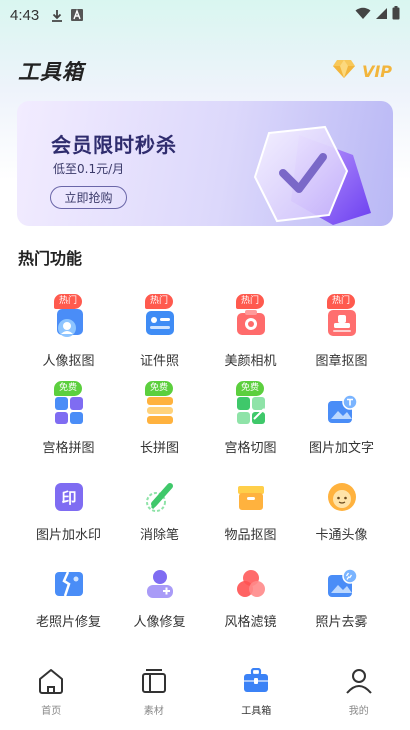  Describe the element at coordinates (88, 197) in the screenshot. I see `buy-now-button: 立即抢购` at that location.